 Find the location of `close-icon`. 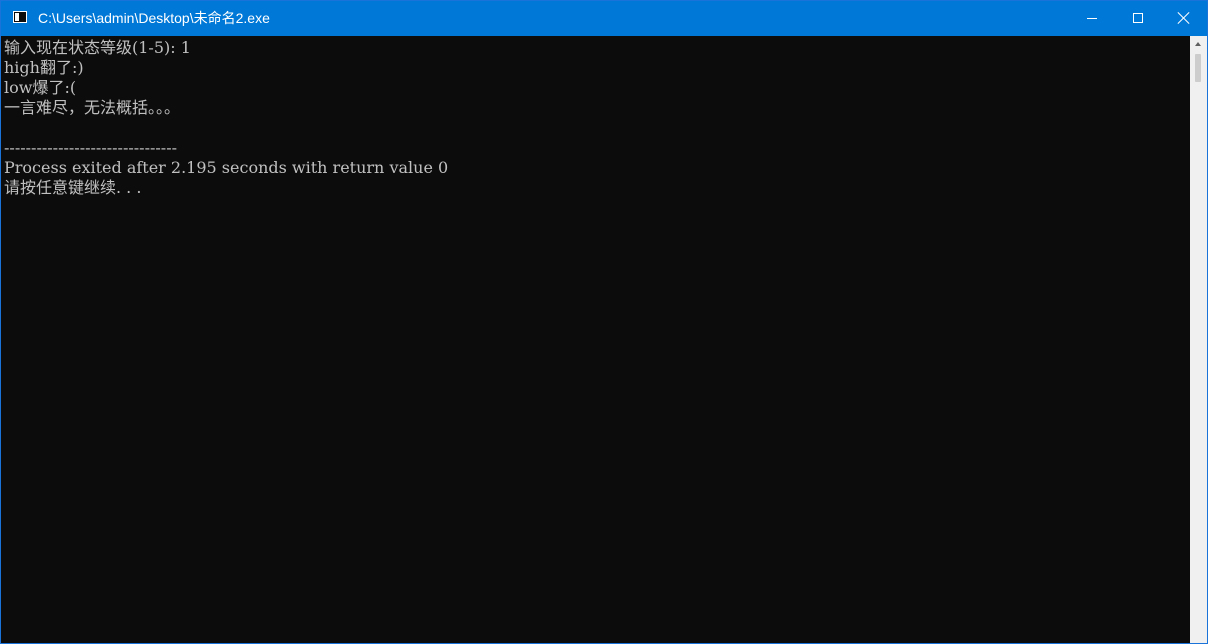

close-icon is located at coordinates (1184, 18).